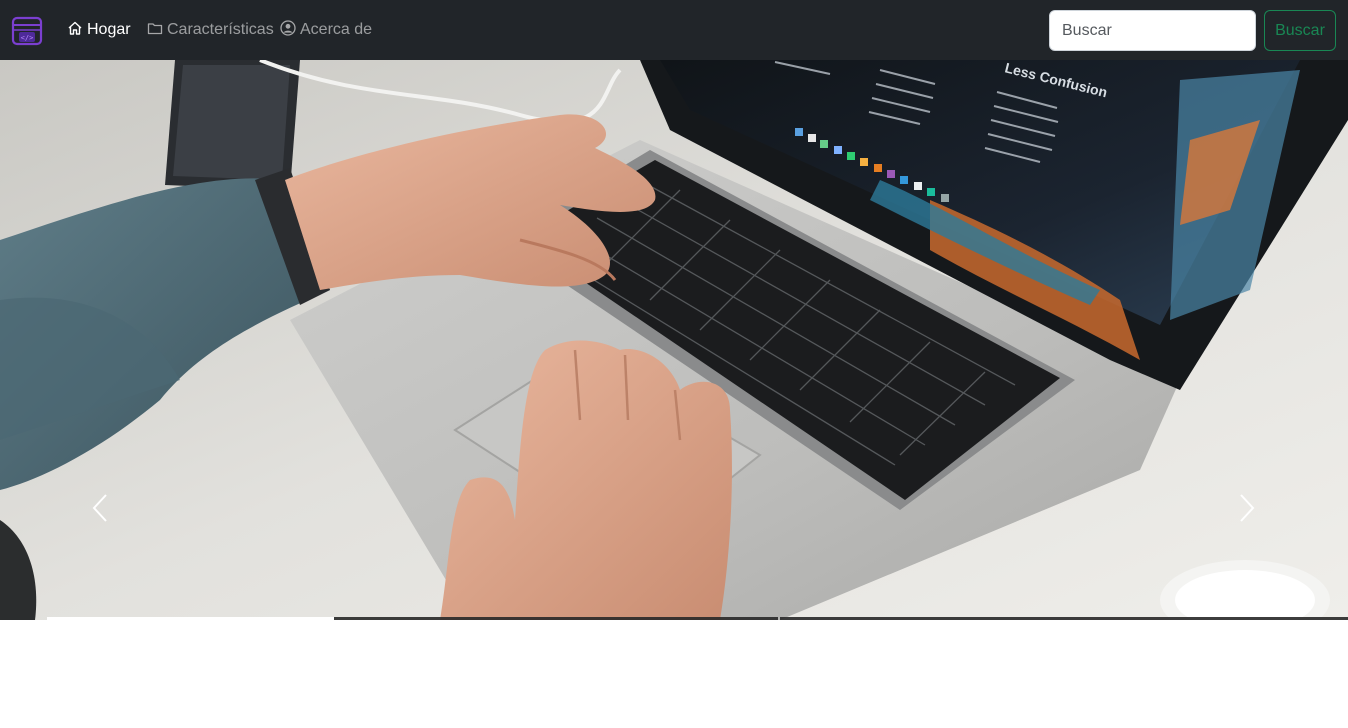 The height and width of the screenshot is (728, 1348). What do you see at coordinates (1152, 30) in the screenshot?
I see `search-input` at bounding box center [1152, 30].